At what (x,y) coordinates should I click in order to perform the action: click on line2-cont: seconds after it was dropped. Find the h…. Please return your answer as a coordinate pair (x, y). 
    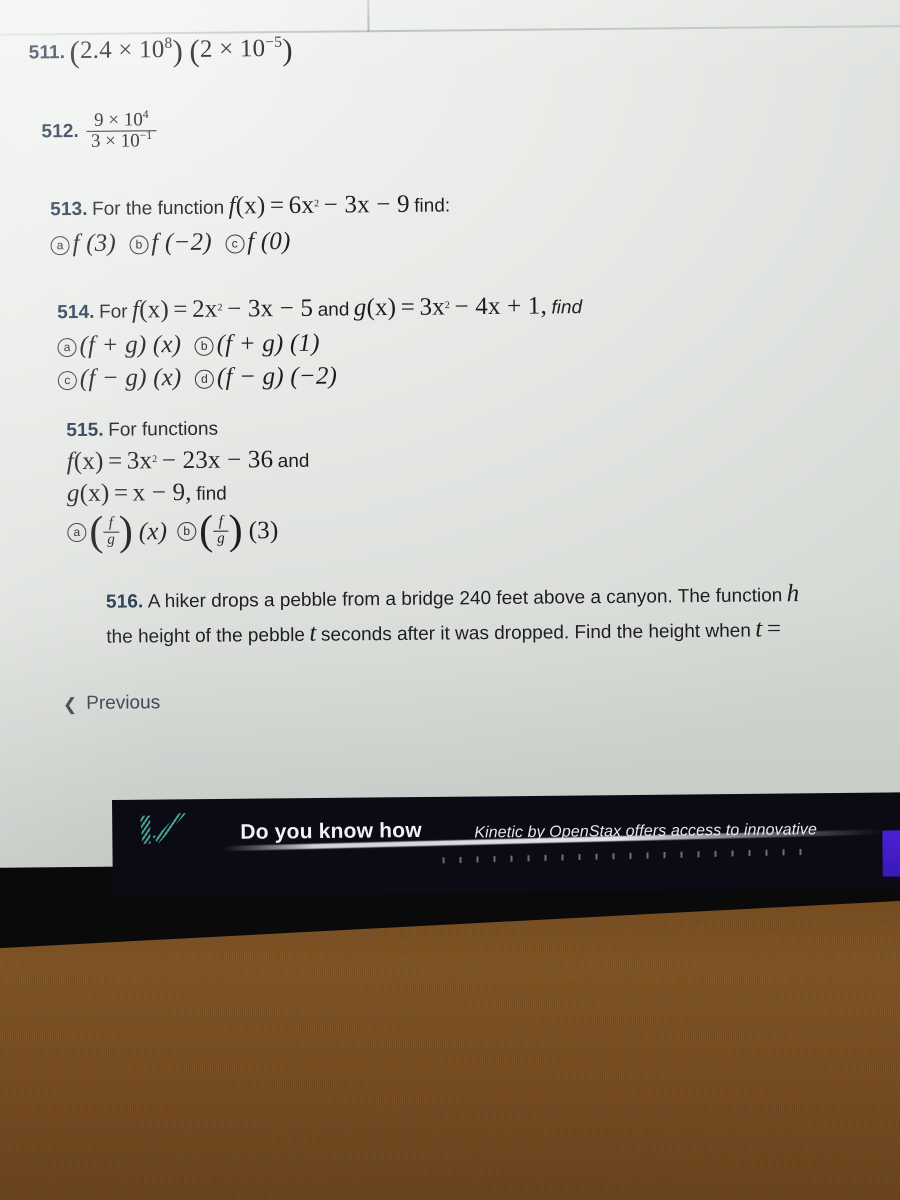
    Looking at the image, I should click on (535, 633).